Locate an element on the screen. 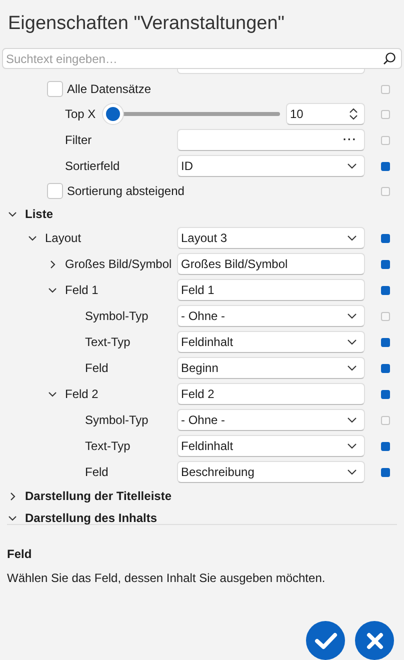  dropdown: ID is located at coordinates (271, 166).